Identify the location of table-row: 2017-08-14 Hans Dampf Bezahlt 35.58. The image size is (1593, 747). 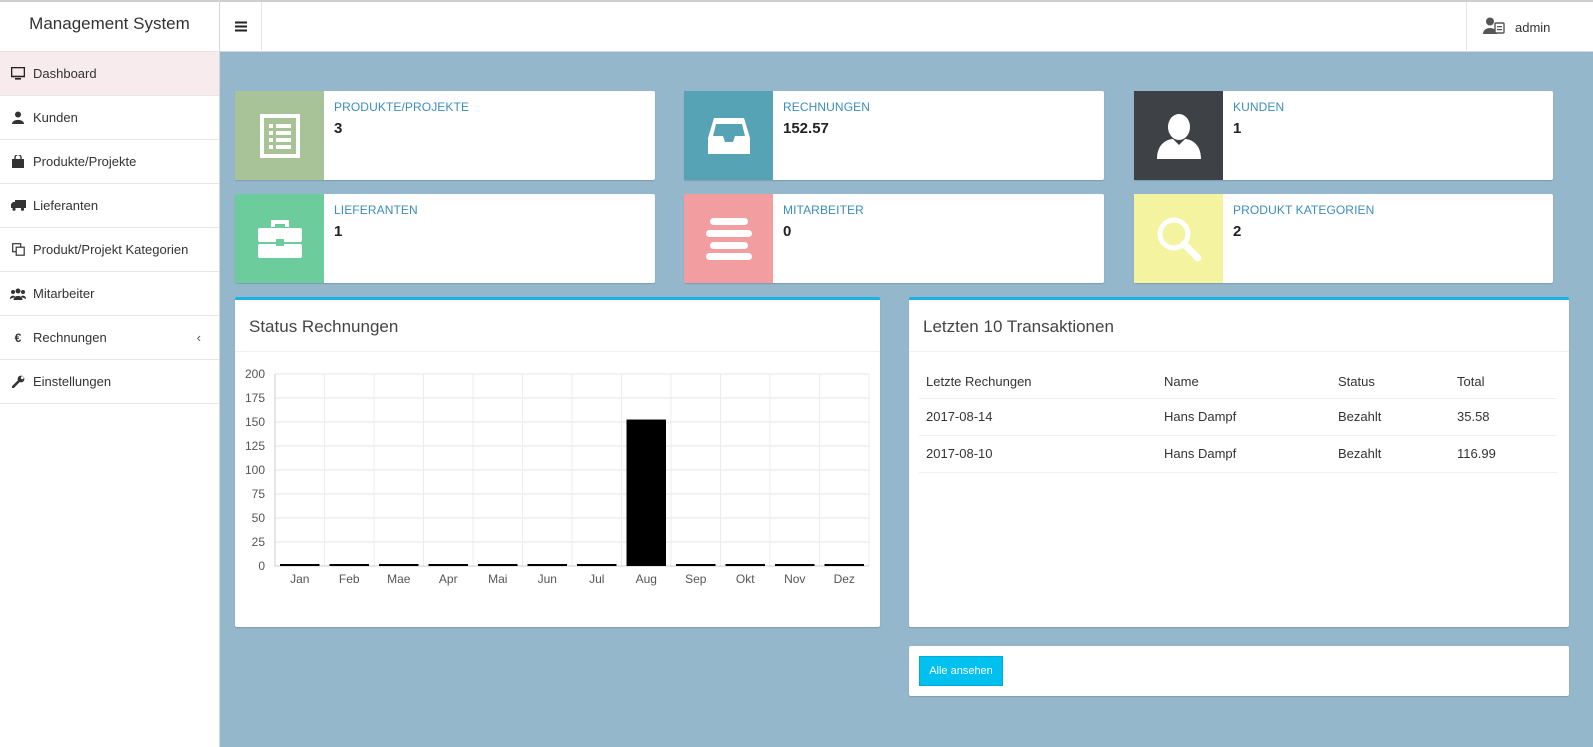
(1238, 417).